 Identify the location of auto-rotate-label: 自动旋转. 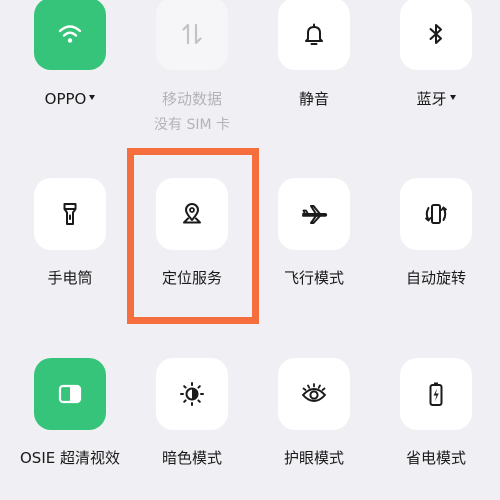
(435, 278).